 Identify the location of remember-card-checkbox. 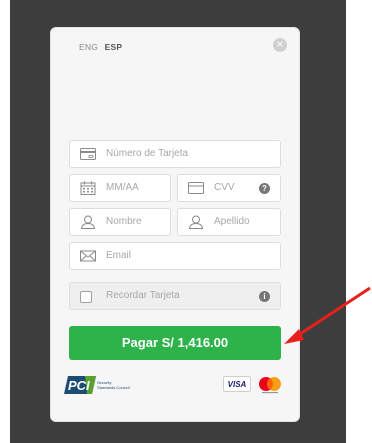
(86, 297).